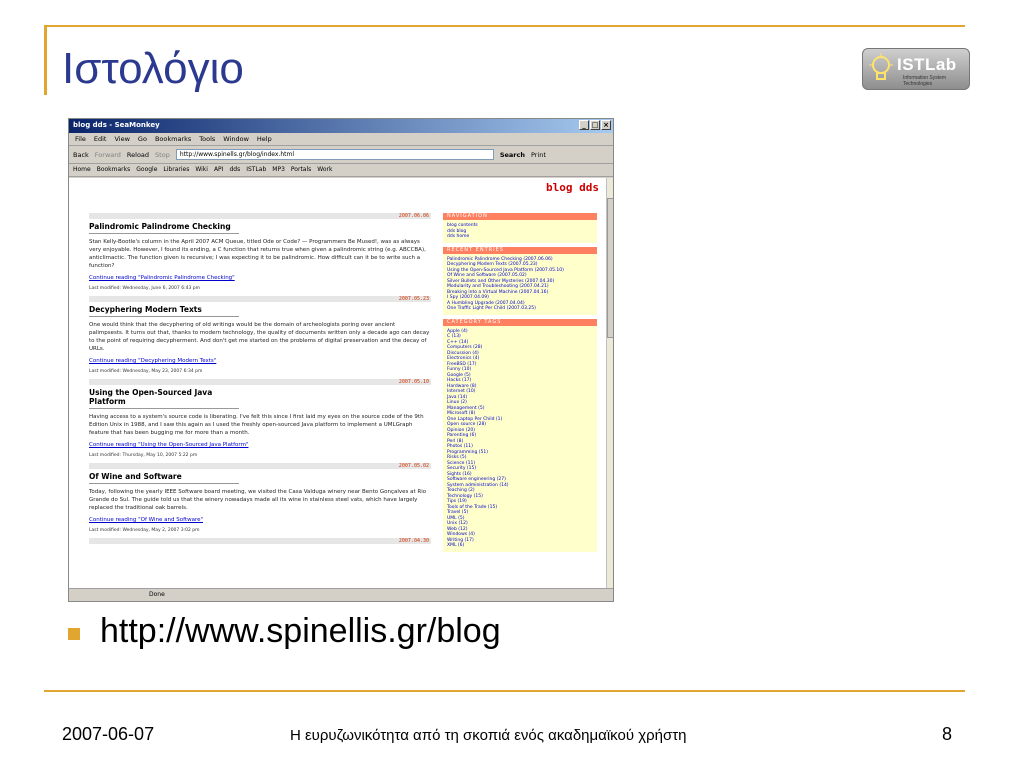  Describe the element at coordinates (219, 170) in the screenshot. I see `bookmark-api: API` at that location.